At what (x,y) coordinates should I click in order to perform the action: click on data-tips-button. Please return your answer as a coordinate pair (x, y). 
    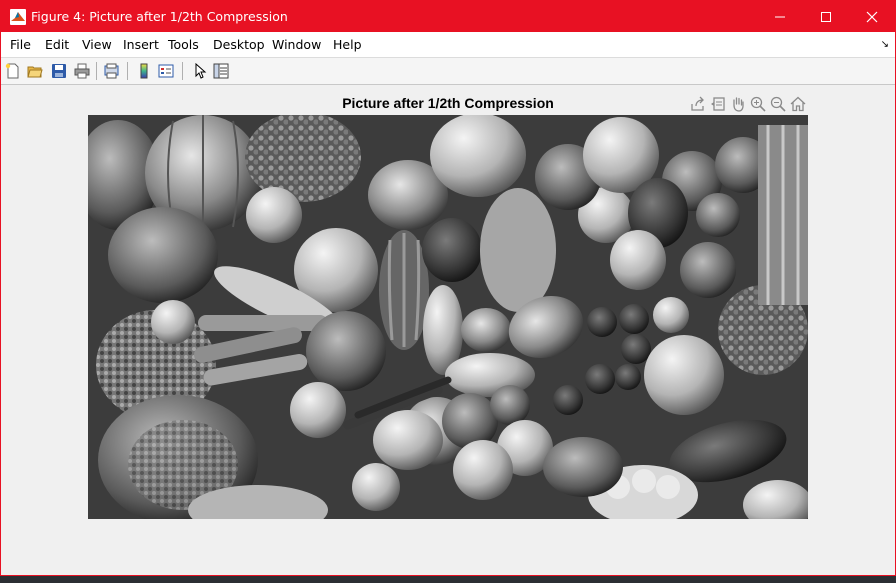
    Looking at the image, I should click on (718, 104).